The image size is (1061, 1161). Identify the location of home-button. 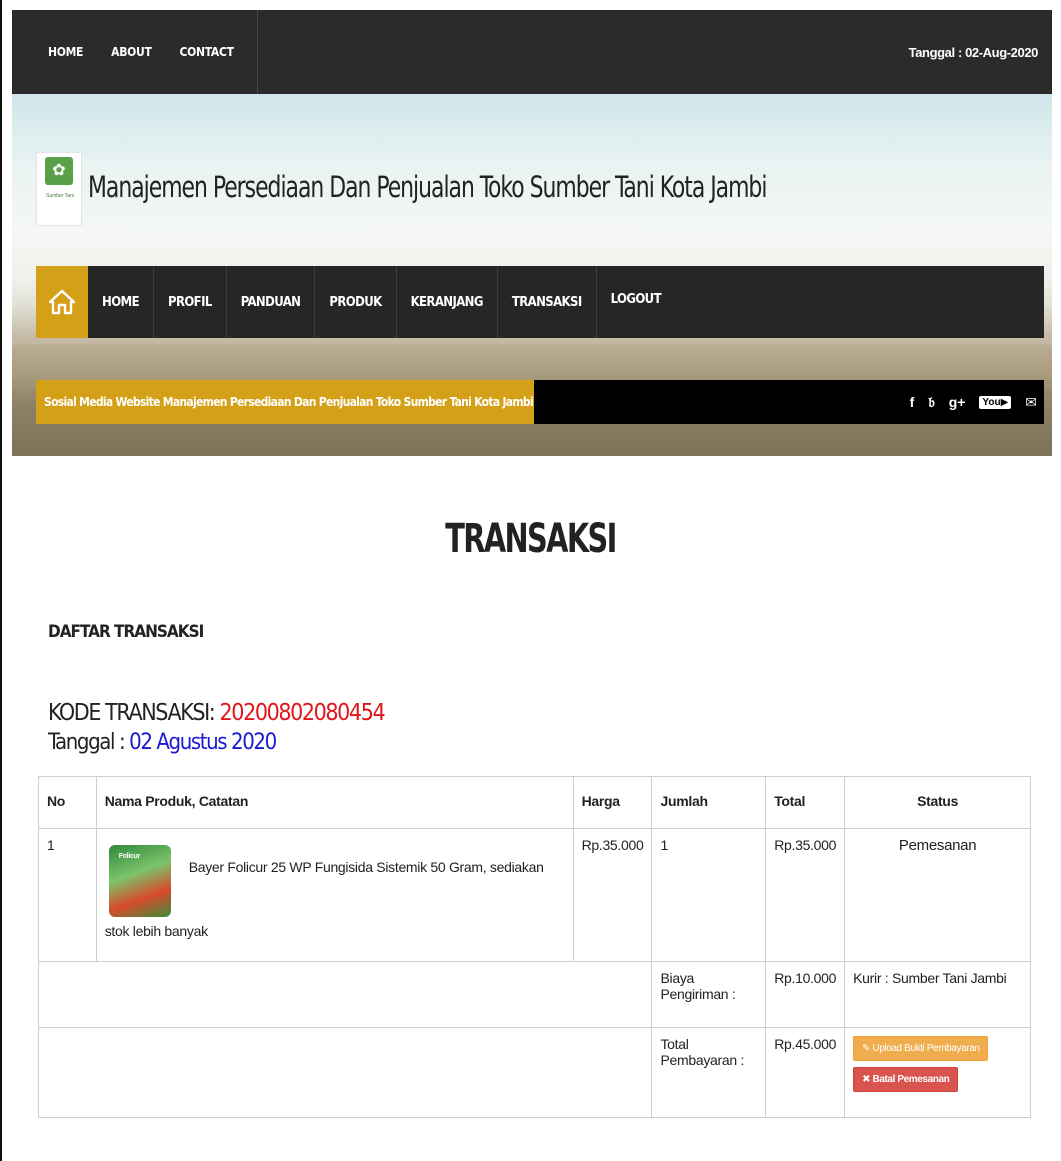
(62, 302).